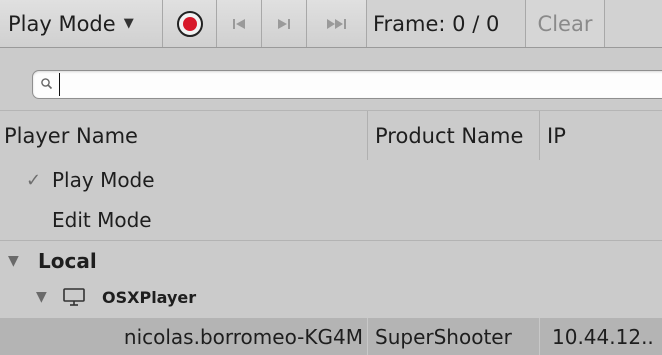 Image resolution: width=662 pixels, height=355 pixels. What do you see at coordinates (34, 180) in the screenshot?
I see `checkmark-icon: ✓` at bounding box center [34, 180].